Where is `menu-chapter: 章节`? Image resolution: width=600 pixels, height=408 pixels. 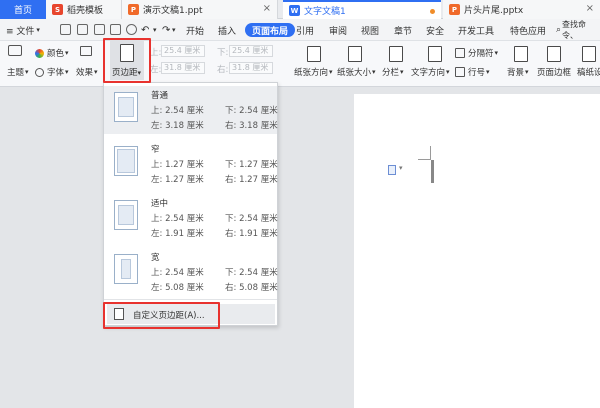
menu-chapter: 章节 is located at coordinates (403, 30).